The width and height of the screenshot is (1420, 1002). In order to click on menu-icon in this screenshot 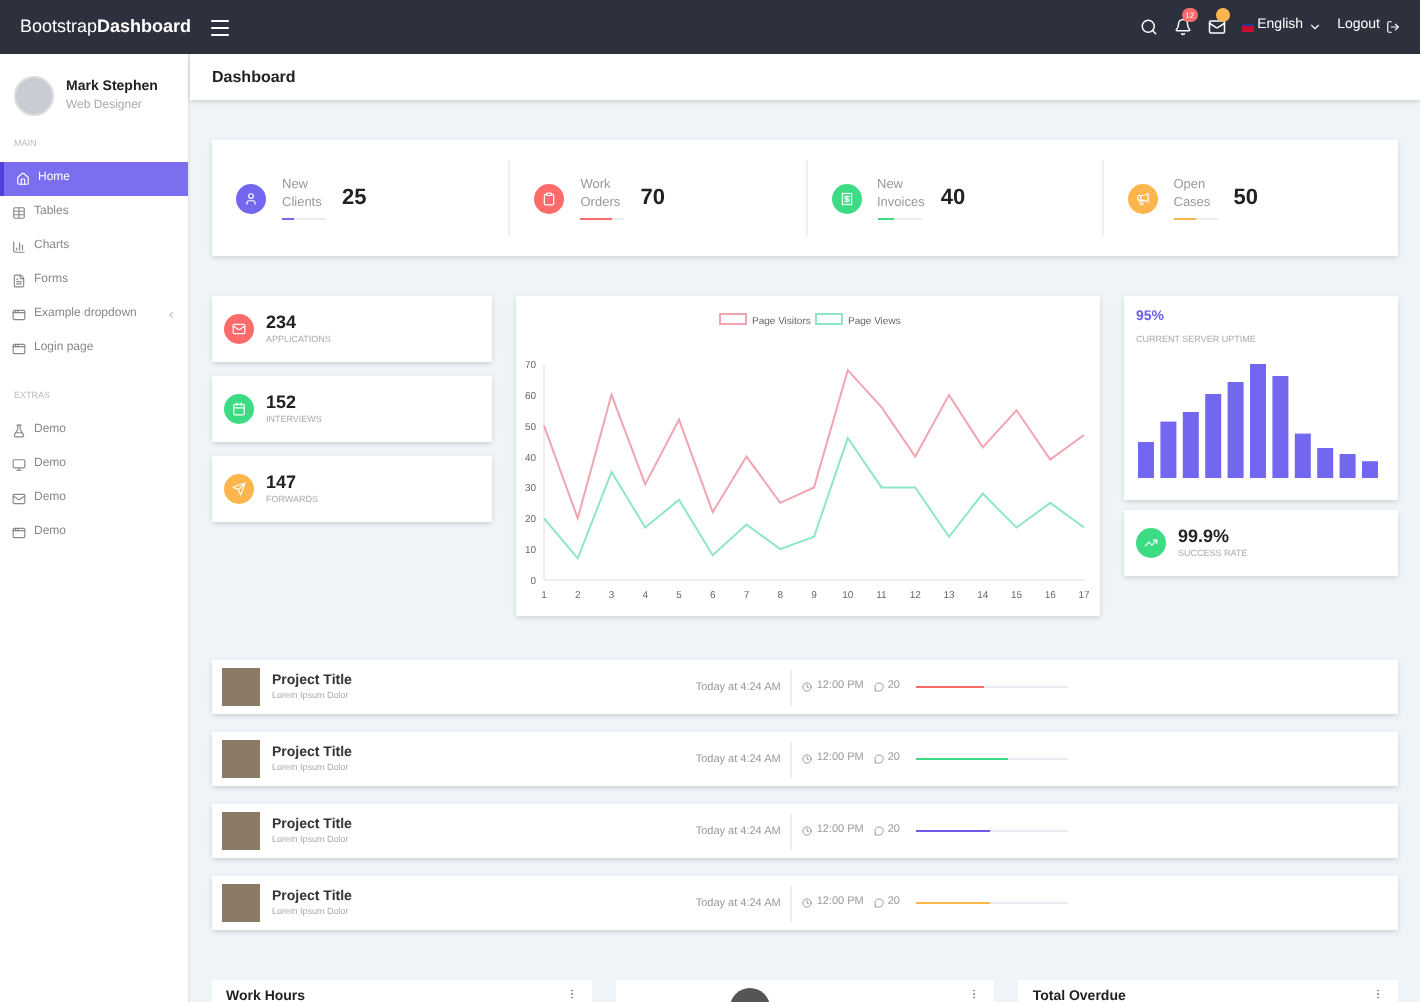, I will do `click(219, 27)`.